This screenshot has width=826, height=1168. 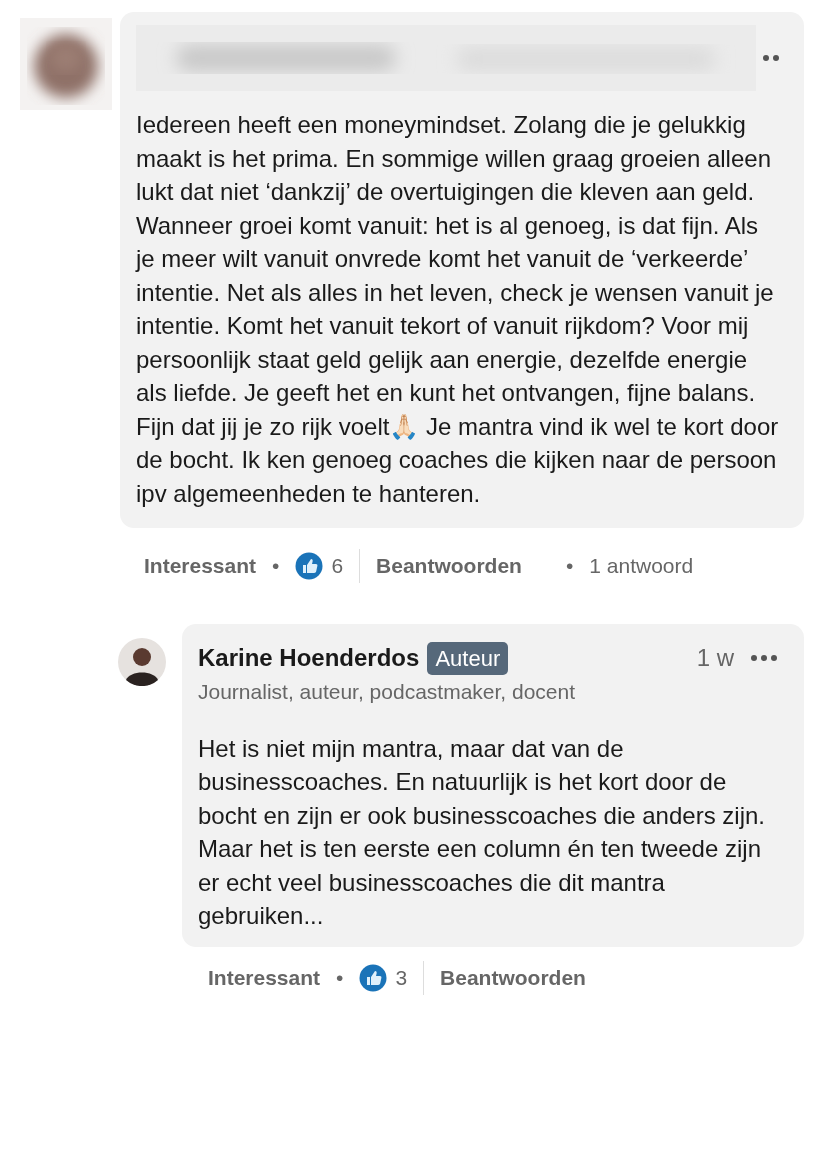 I want to click on author-name: Karine Hoenderdos, so click(x=309, y=658).